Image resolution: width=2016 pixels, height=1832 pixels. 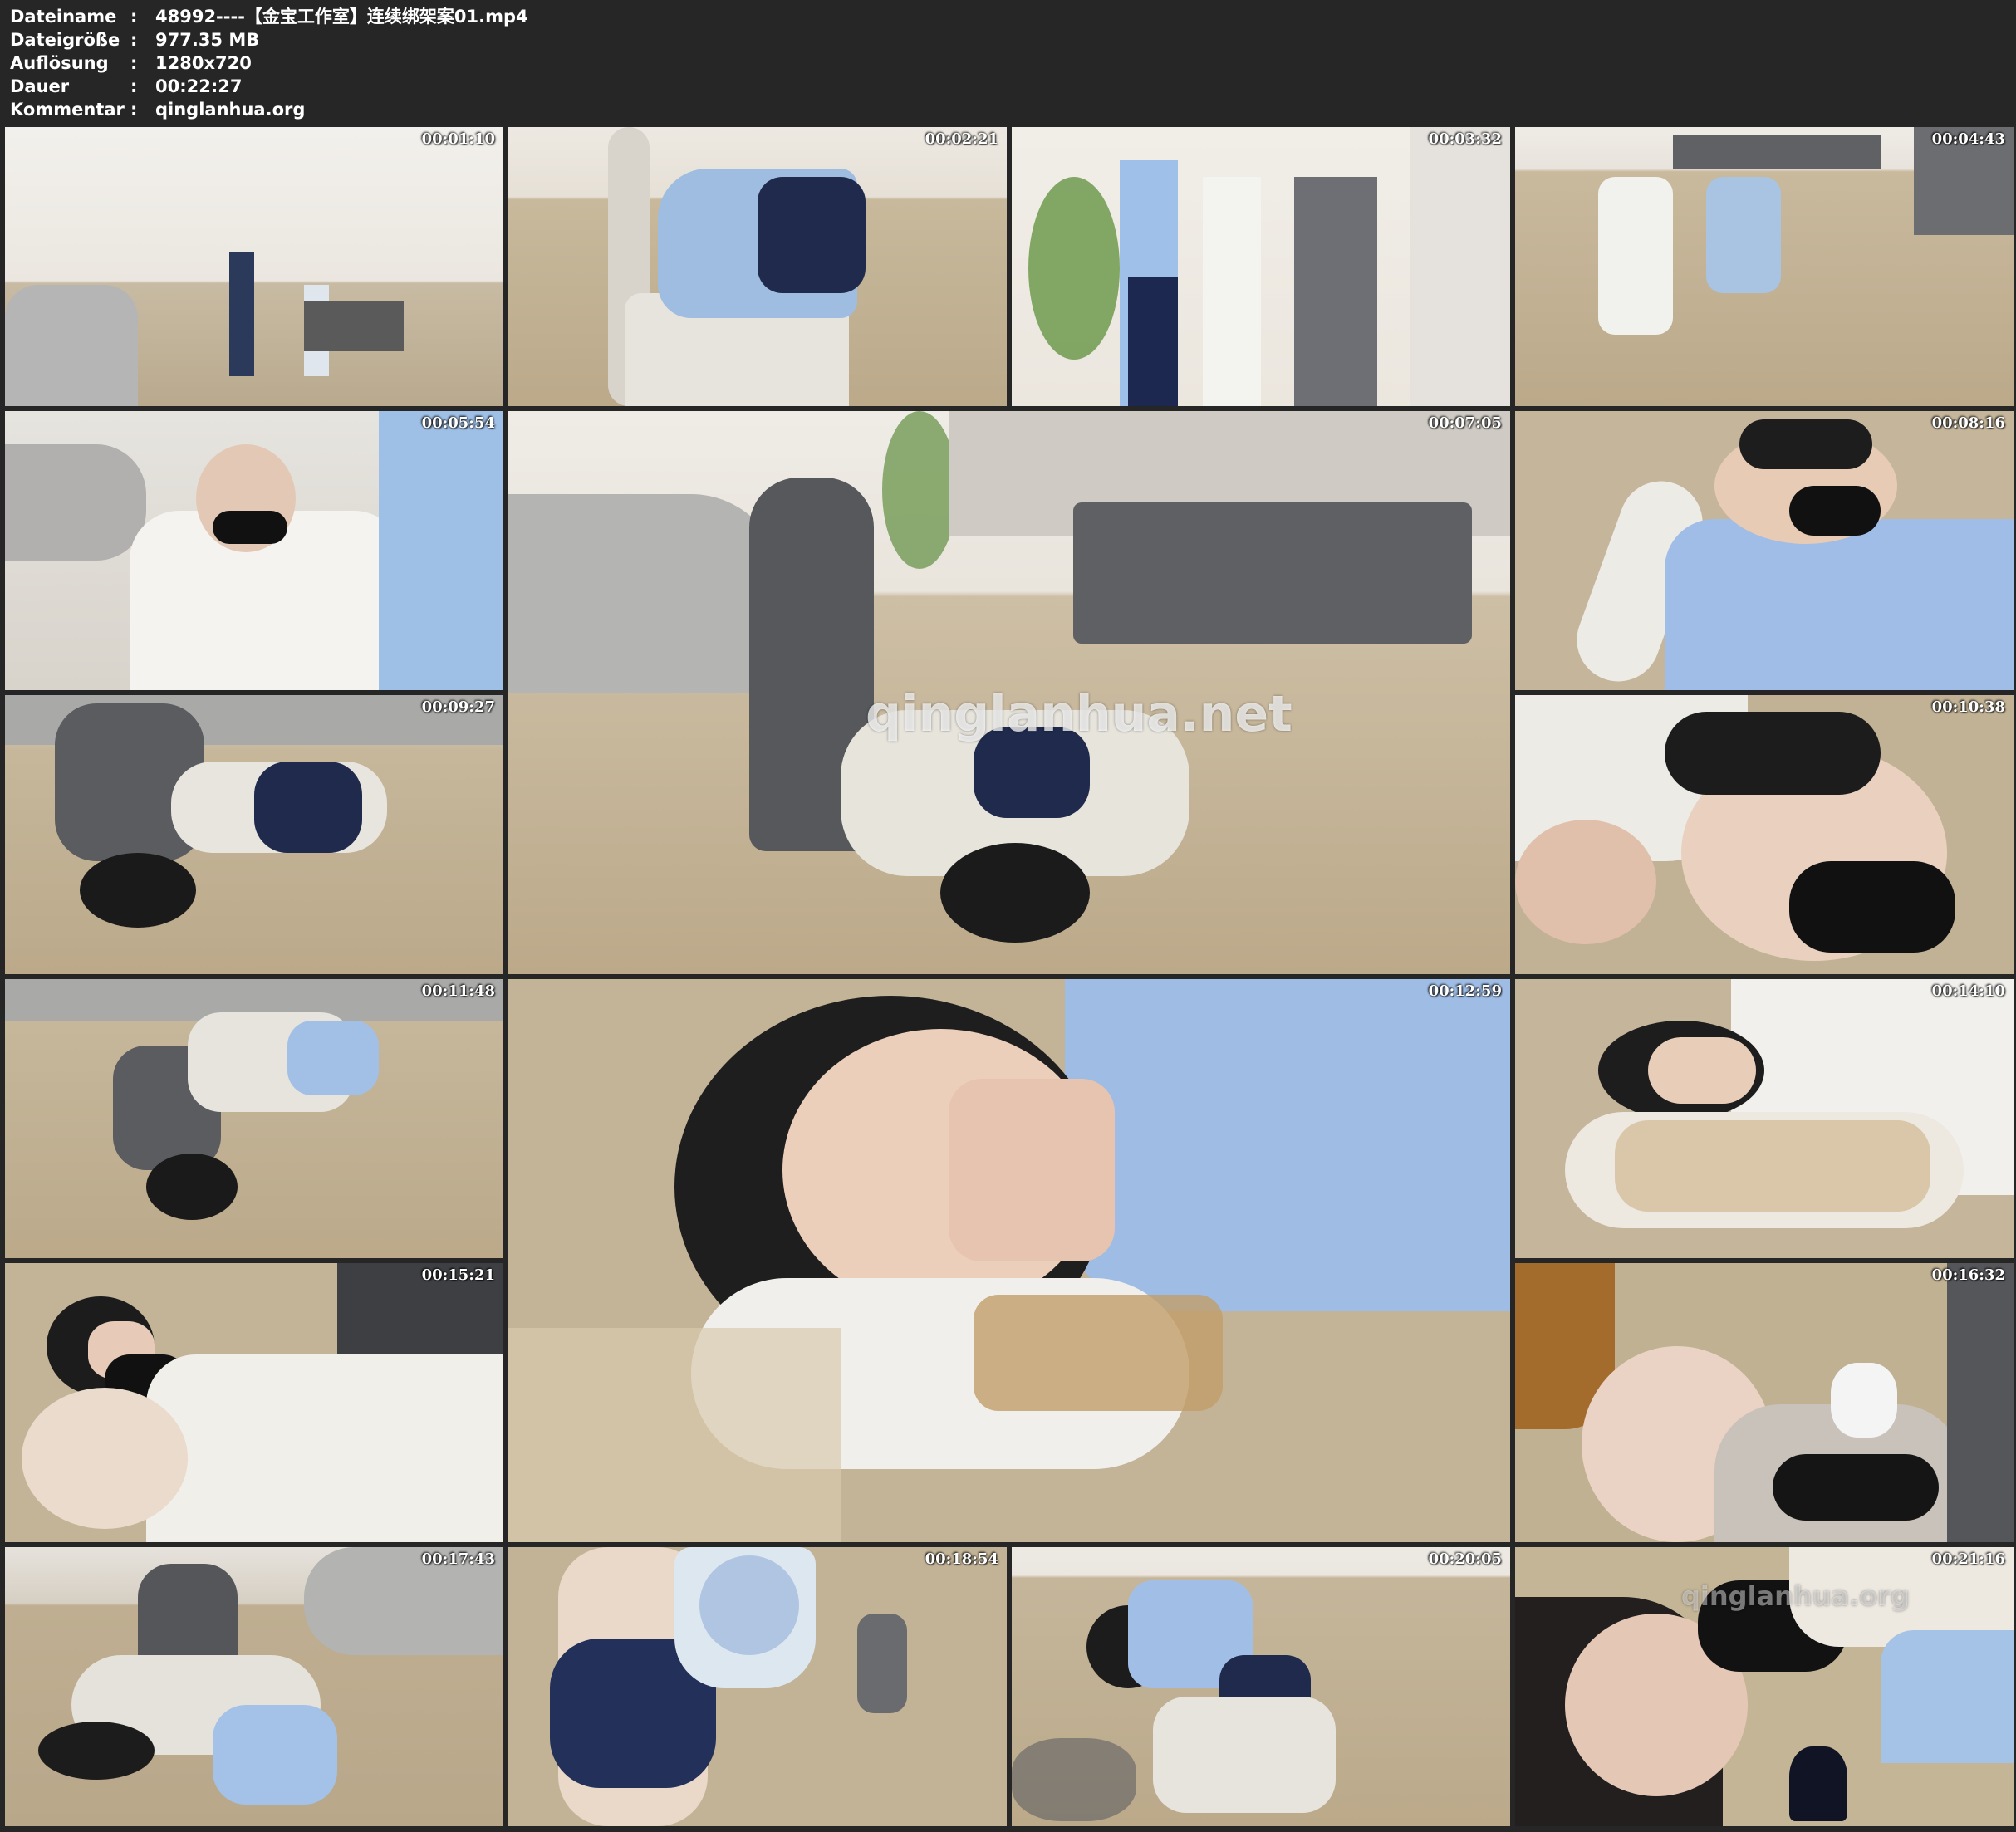 What do you see at coordinates (962, 139) in the screenshot?
I see `frame-timestamp: 00:02:21` at bounding box center [962, 139].